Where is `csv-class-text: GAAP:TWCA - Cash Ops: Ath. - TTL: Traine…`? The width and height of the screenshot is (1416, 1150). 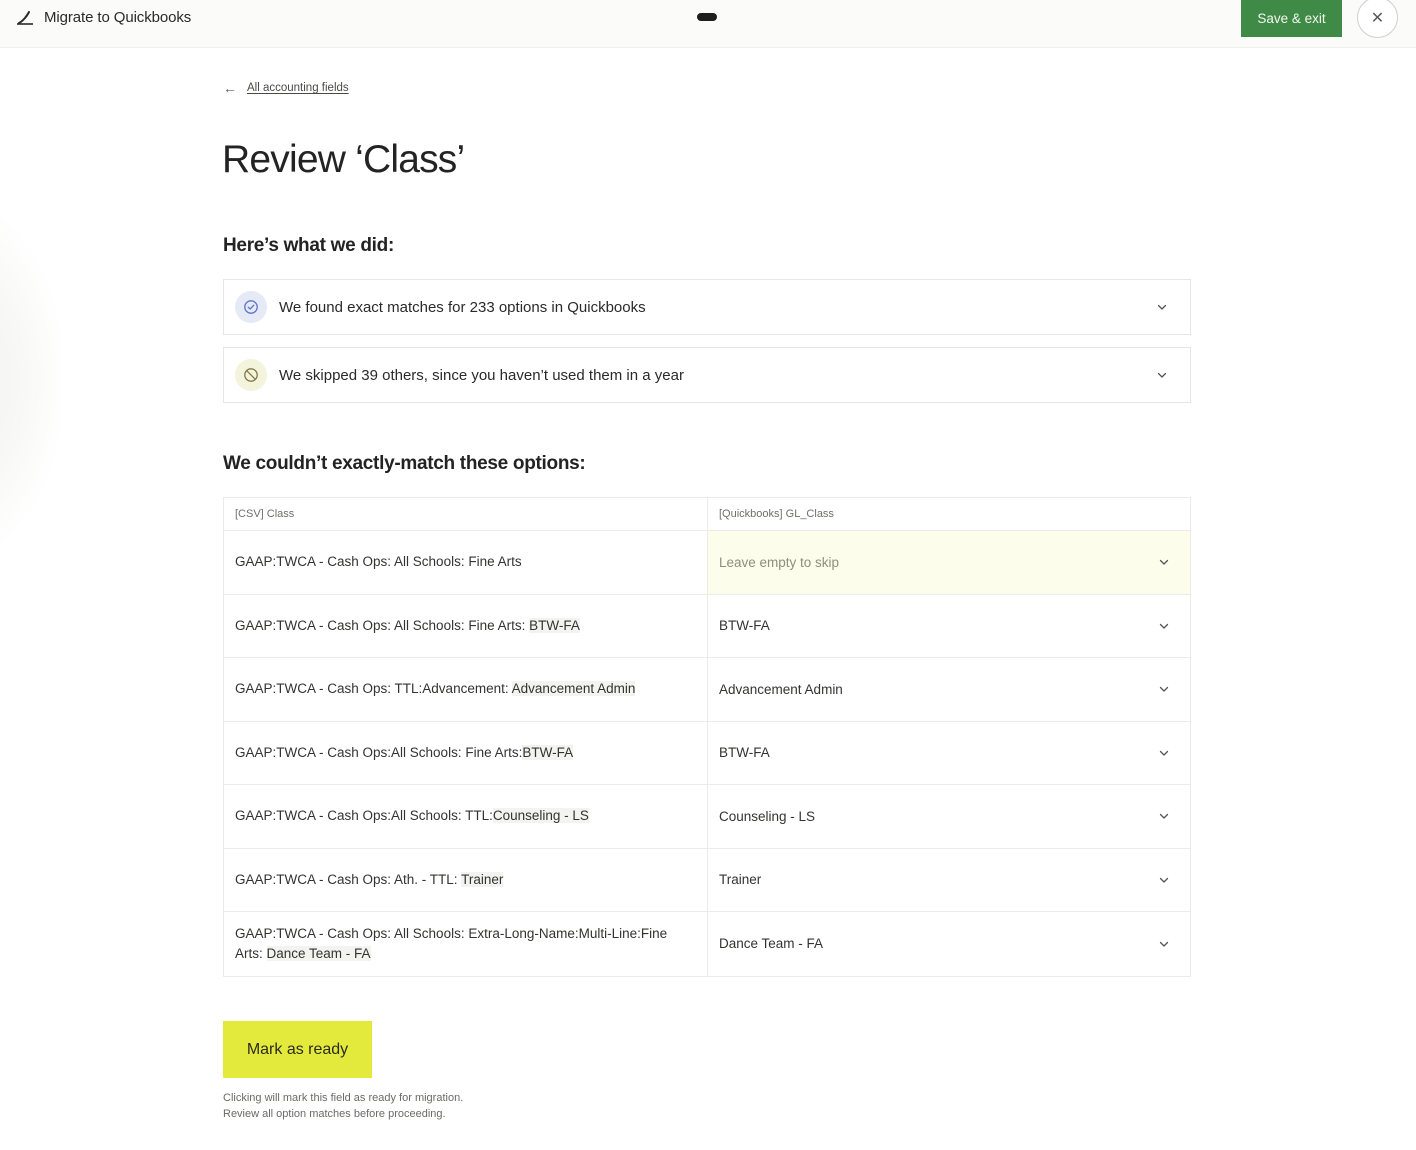
csv-class-text: GAAP:TWCA - Cash Ops: Ath. - TTL: Traine… is located at coordinates (369, 880).